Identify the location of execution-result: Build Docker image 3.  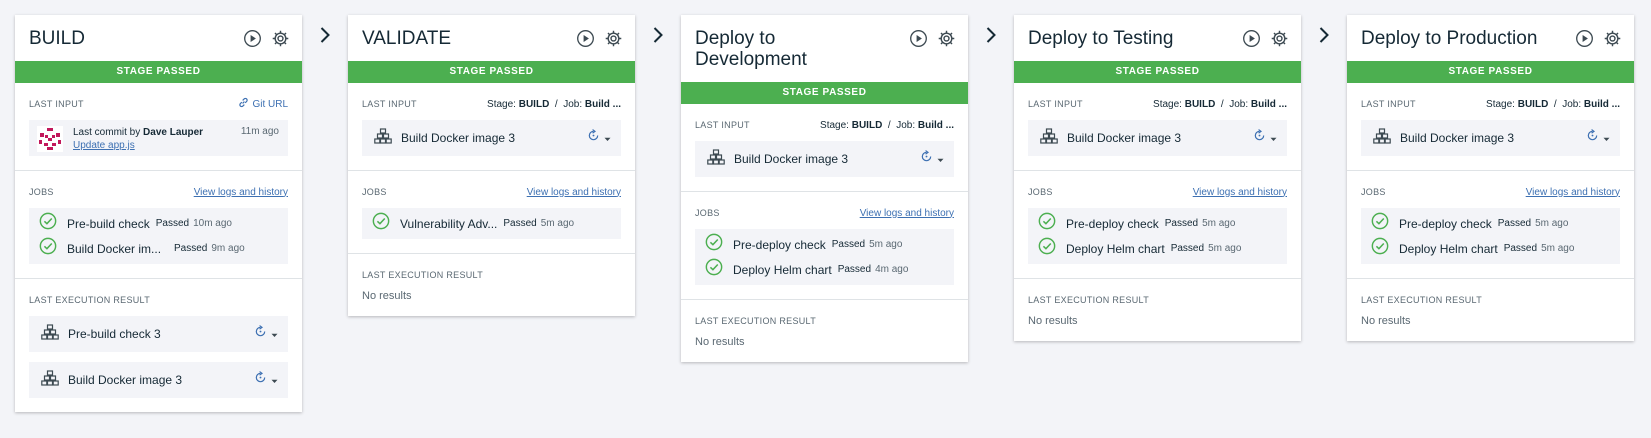
(158, 380).